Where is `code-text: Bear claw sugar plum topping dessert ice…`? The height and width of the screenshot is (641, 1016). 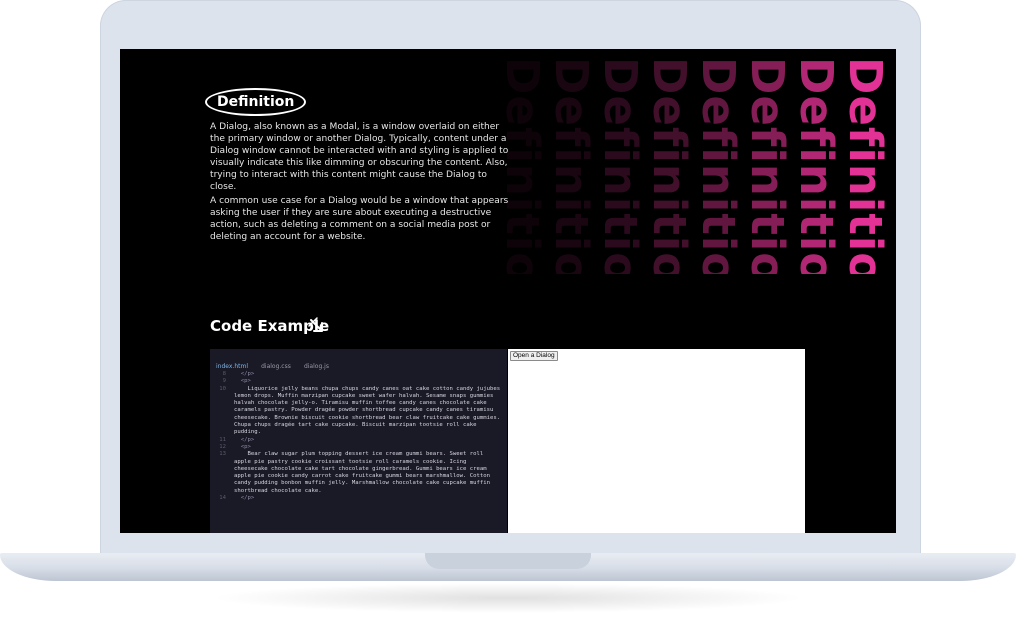 code-text: Bear claw sugar plum topping dessert ice… is located at coordinates (364, 472).